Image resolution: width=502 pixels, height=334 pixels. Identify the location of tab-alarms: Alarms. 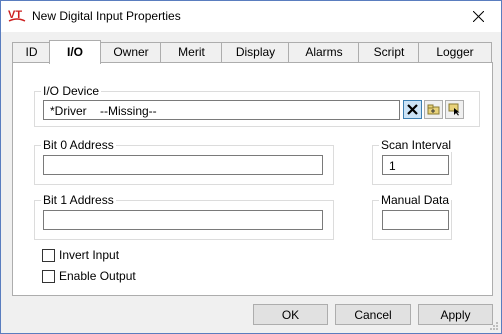
(324, 52).